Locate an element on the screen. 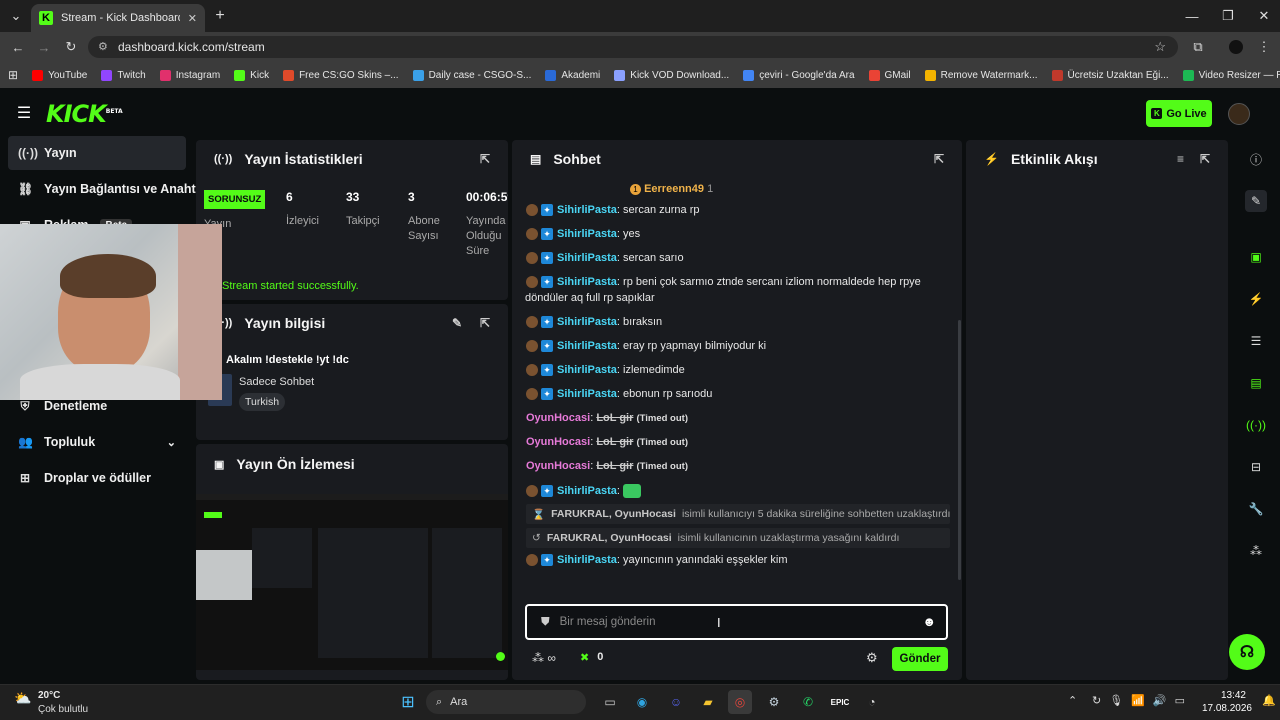 The width and height of the screenshot is (1280, 720). edge-icon: ◉ is located at coordinates (642, 702).